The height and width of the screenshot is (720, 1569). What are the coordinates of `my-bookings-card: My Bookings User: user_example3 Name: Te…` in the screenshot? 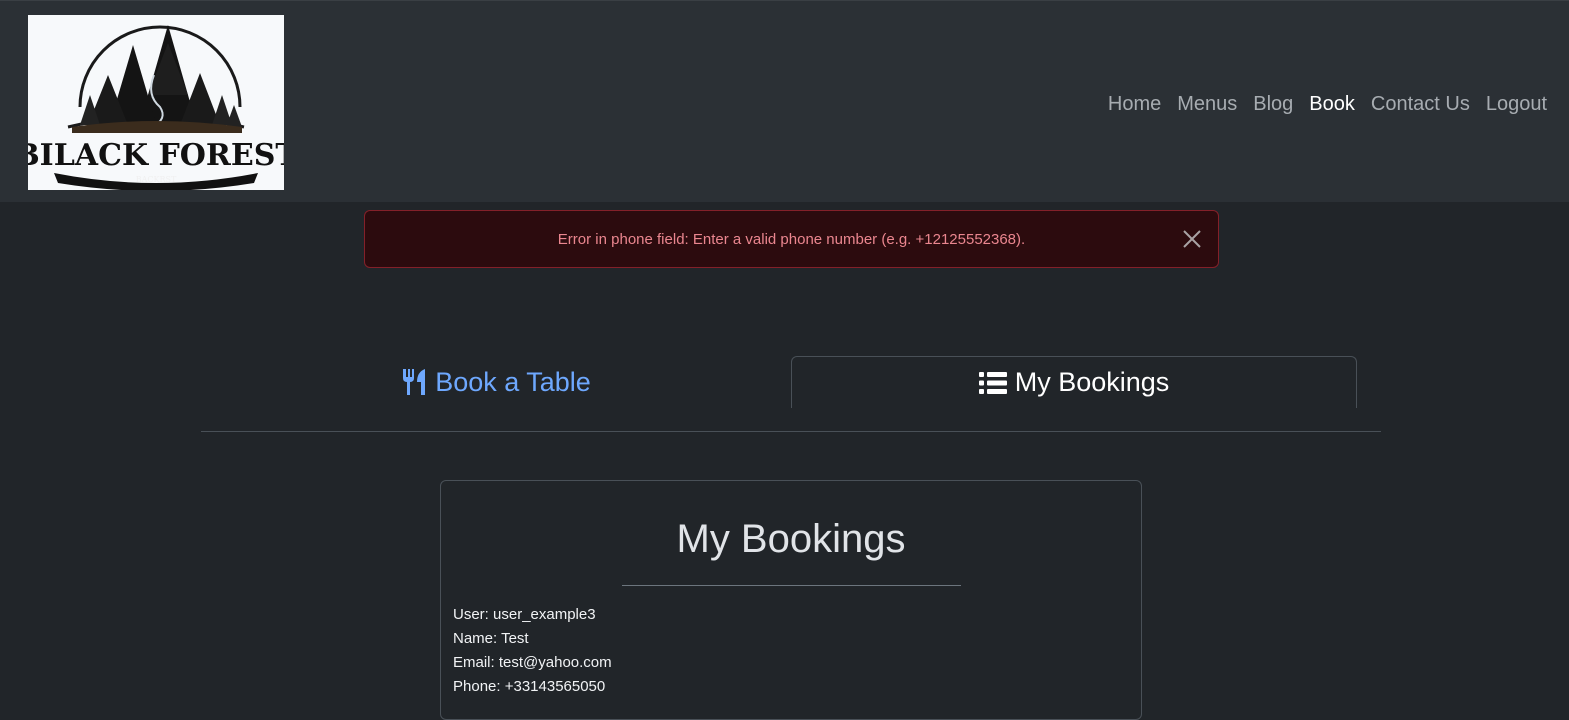 It's located at (791, 600).